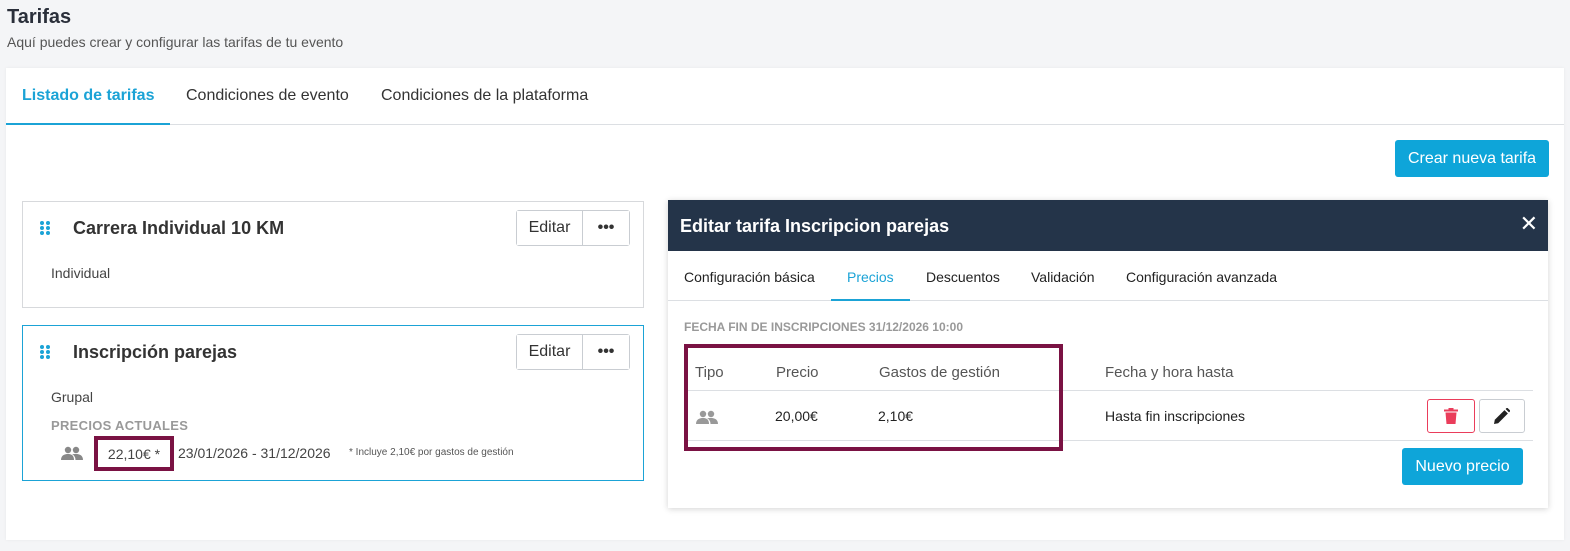 Image resolution: width=1570 pixels, height=551 pixels. Describe the element at coordinates (1169, 372) in the screenshot. I see `column-header-fecha: Fecha y hora hasta` at that location.